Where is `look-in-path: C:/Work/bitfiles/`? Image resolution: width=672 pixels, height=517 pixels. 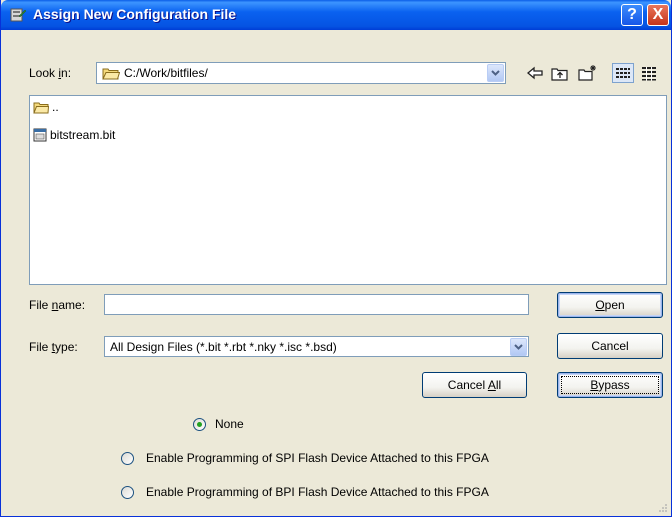 look-in-path: C:/Work/bitfiles/ is located at coordinates (166, 73).